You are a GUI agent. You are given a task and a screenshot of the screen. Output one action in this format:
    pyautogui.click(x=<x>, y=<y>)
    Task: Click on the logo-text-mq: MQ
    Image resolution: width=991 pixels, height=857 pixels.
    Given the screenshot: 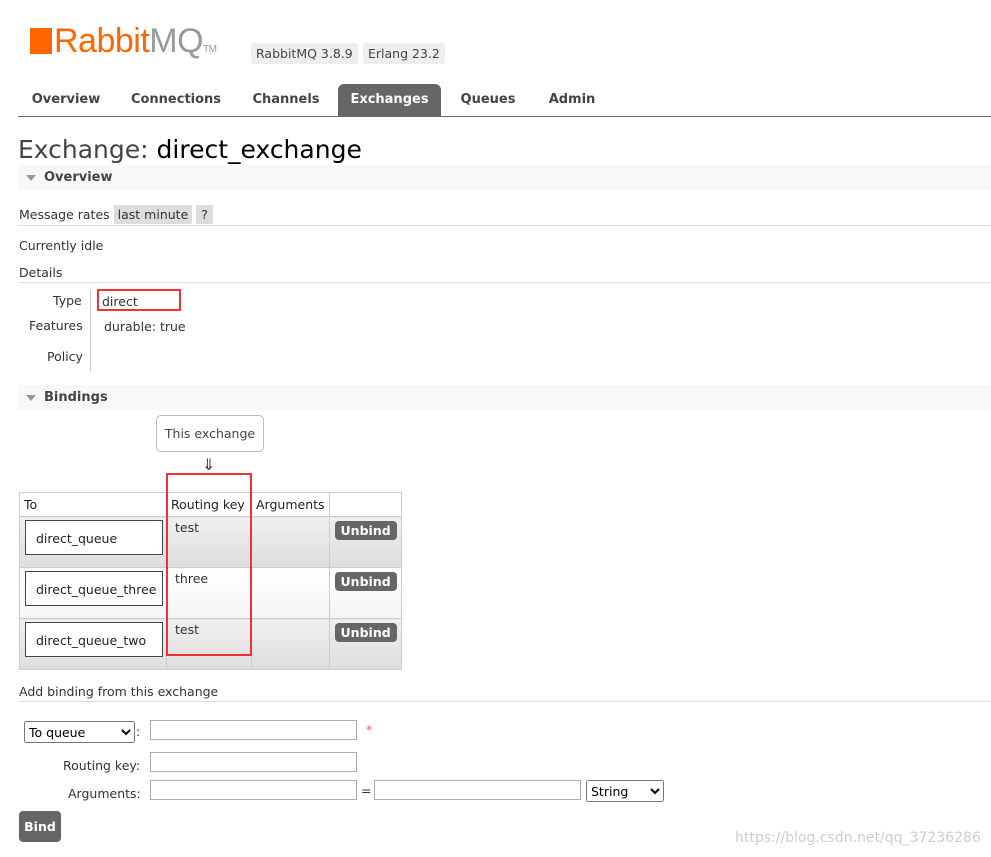 What is the action you would take?
    pyautogui.click(x=176, y=41)
    